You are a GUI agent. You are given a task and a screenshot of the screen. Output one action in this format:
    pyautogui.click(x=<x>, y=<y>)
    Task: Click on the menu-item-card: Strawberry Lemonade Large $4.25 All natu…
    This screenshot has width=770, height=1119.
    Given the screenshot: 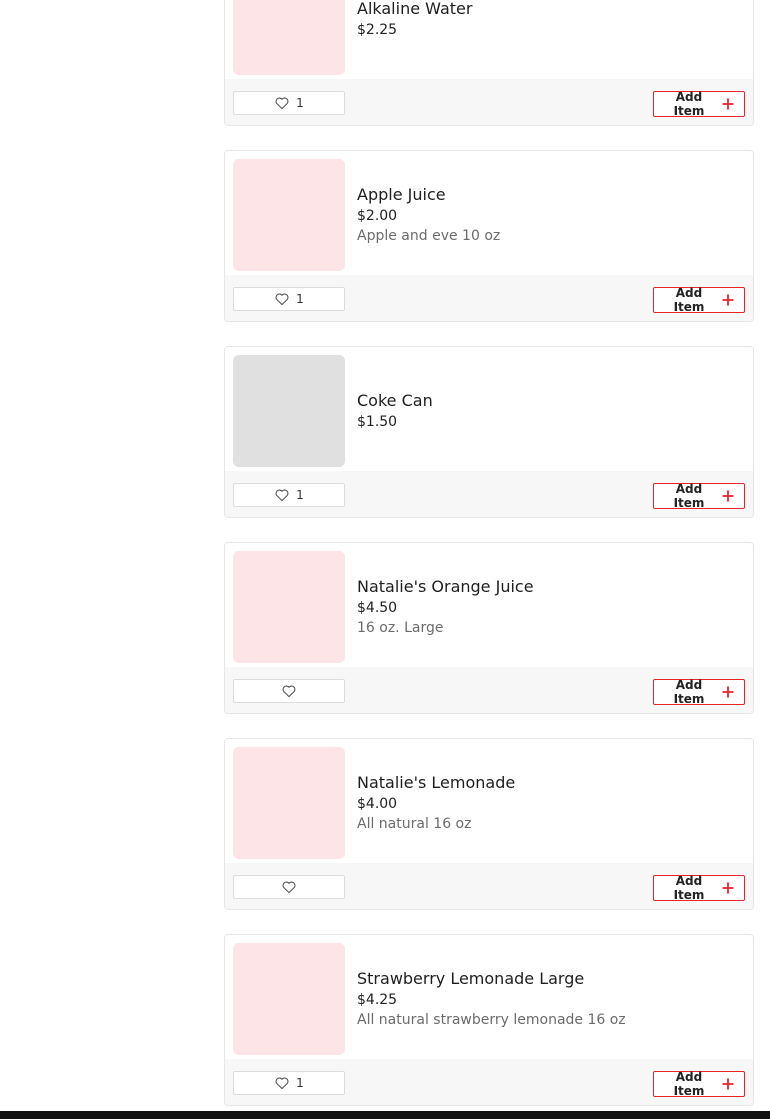 What is the action you would take?
    pyautogui.click(x=489, y=1020)
    